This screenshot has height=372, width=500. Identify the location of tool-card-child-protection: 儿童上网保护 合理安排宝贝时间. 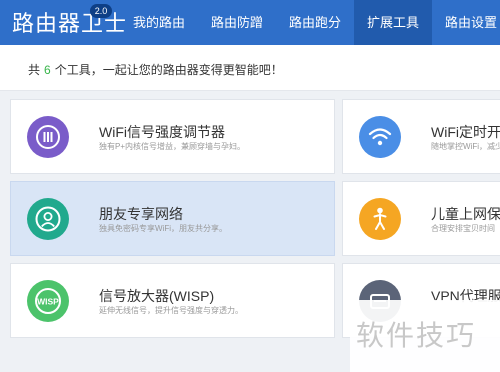
(421, 218).